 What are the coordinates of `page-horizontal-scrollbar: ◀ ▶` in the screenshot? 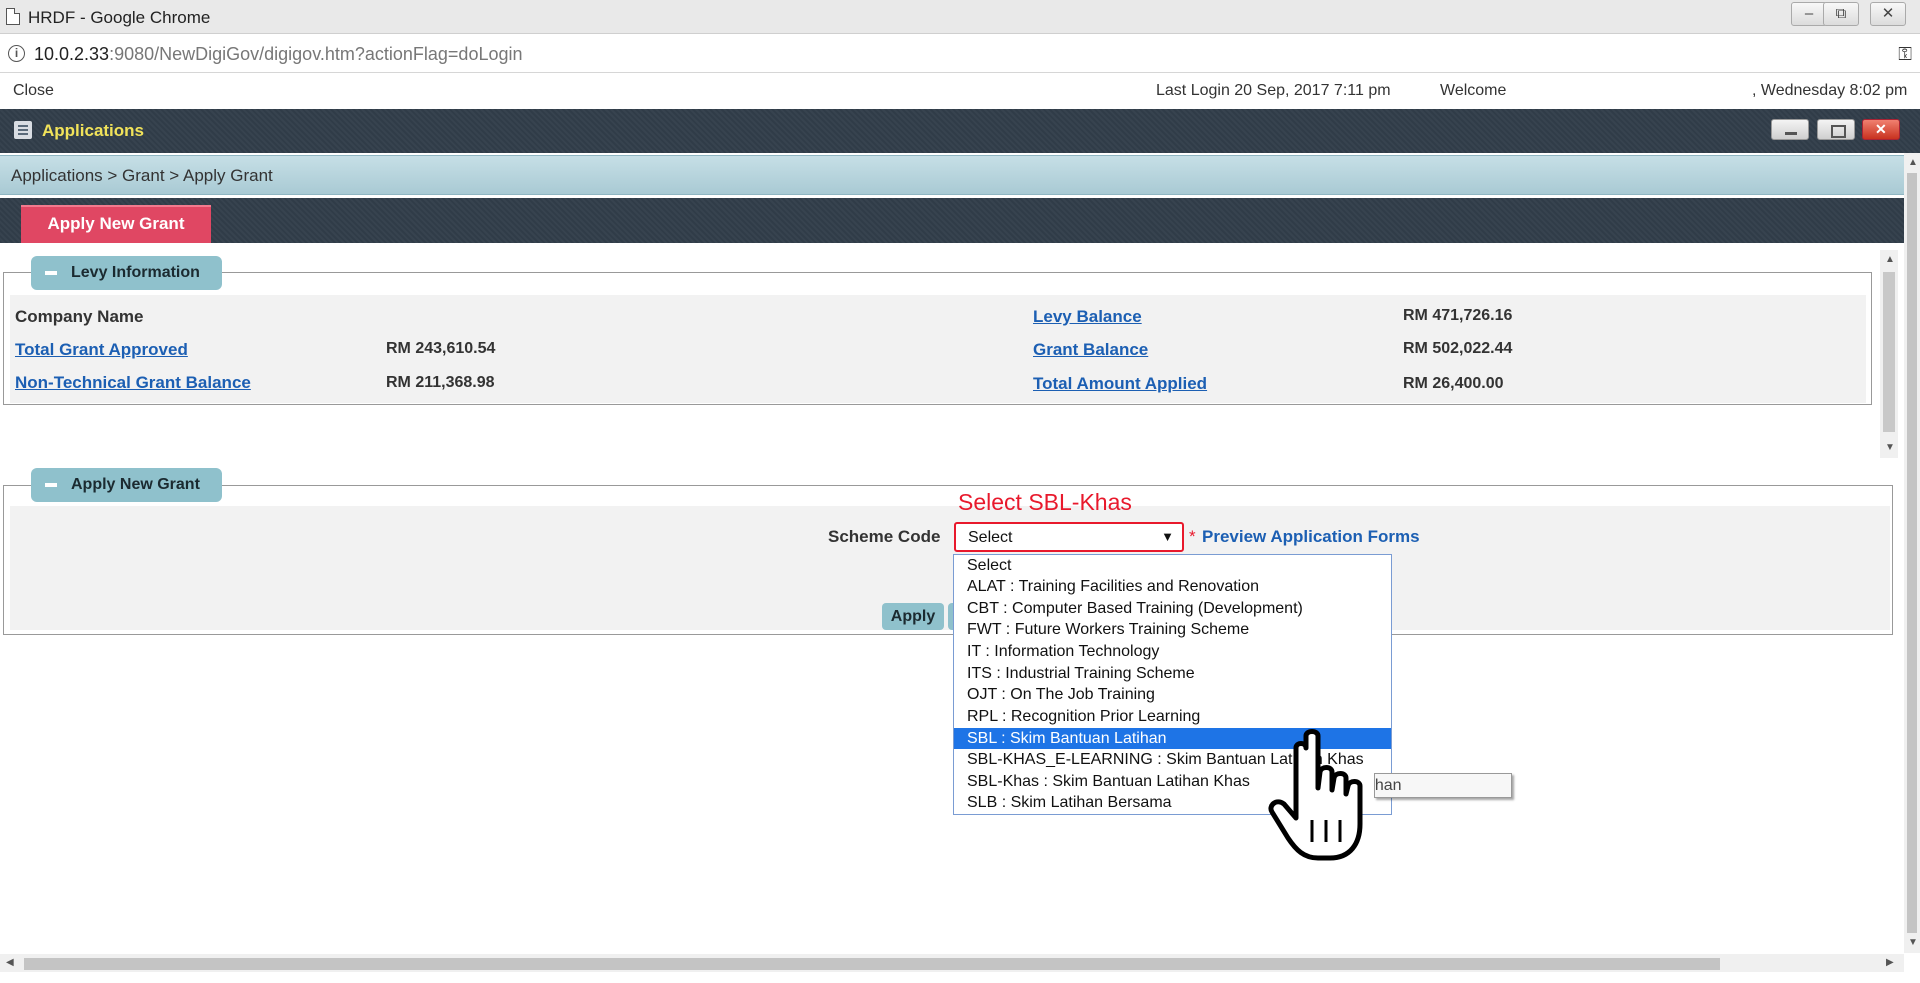 It's located at (952, 963).